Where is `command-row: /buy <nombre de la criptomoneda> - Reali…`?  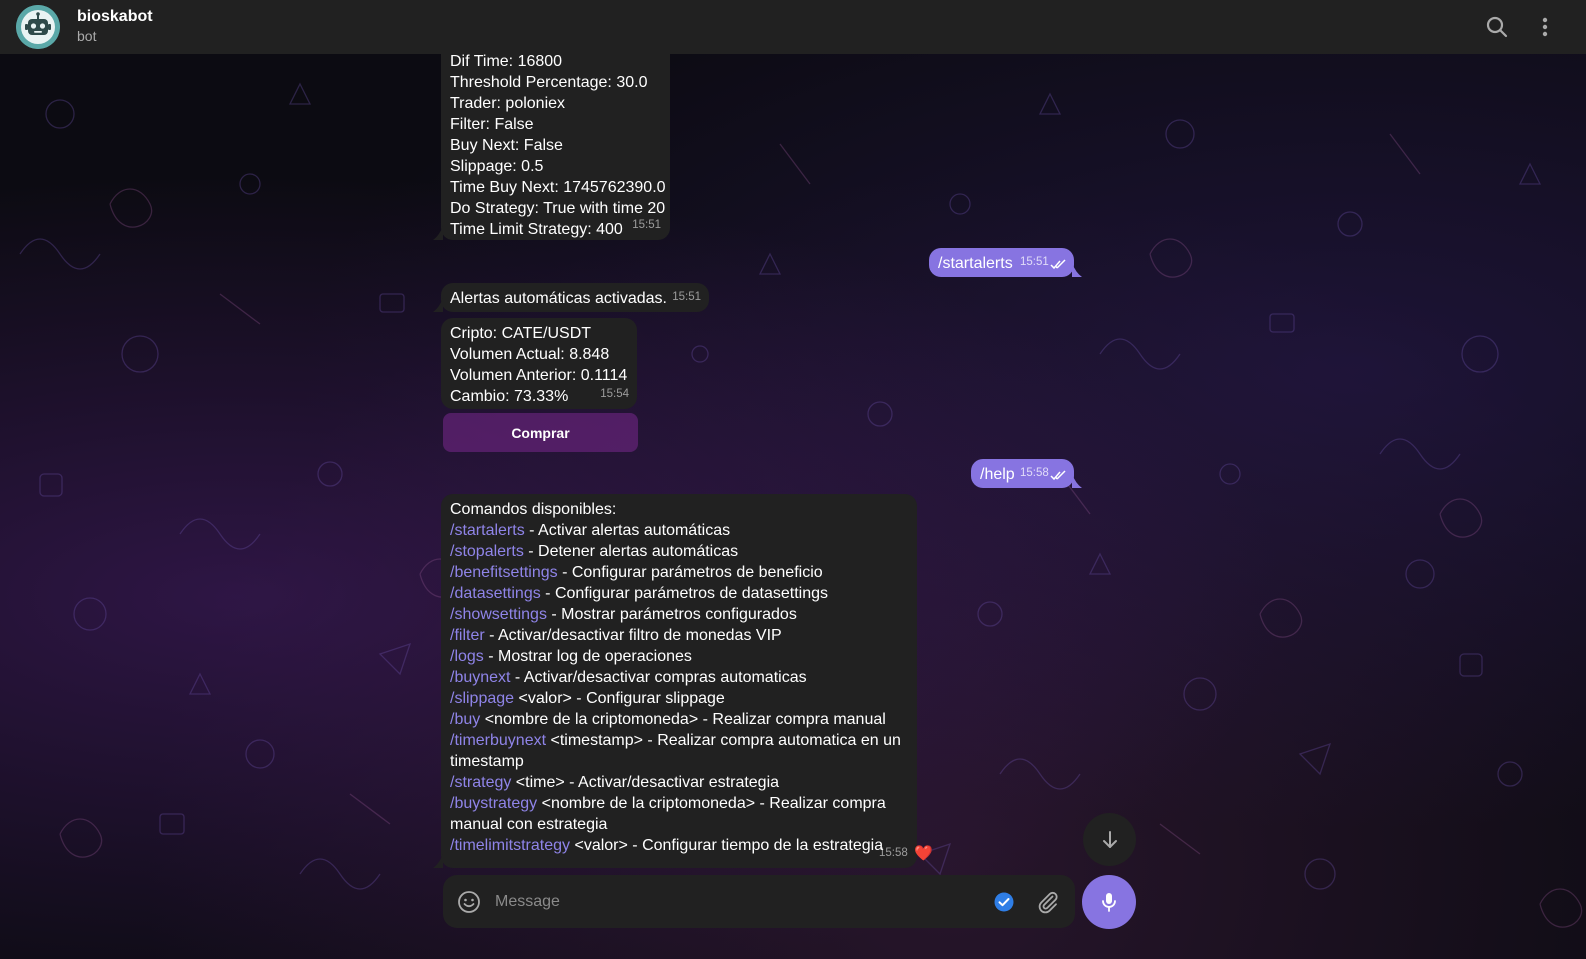
command-row: /buy <nombre de la criptomoneda> - Reali… is located at coordinates (679, 719).